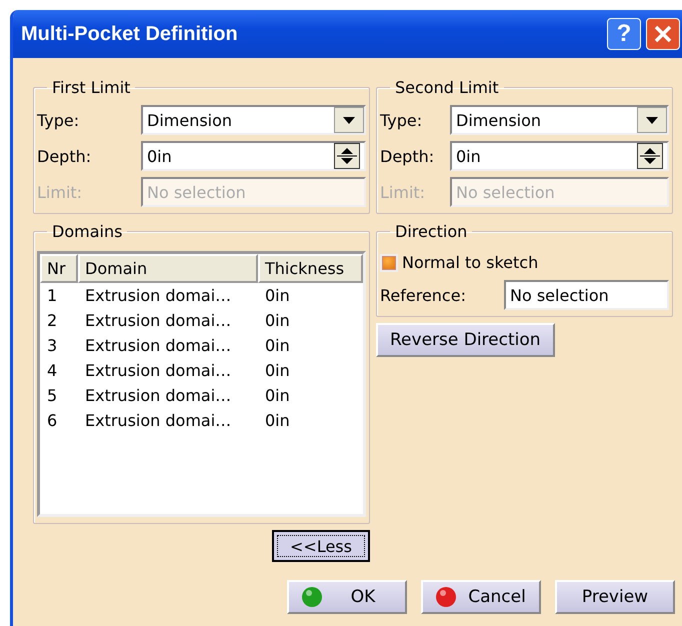  What do you see at coordinates (52, 345) in the screenshot?
I see `table-cell-text: 3` at bounding box center [52, 345].